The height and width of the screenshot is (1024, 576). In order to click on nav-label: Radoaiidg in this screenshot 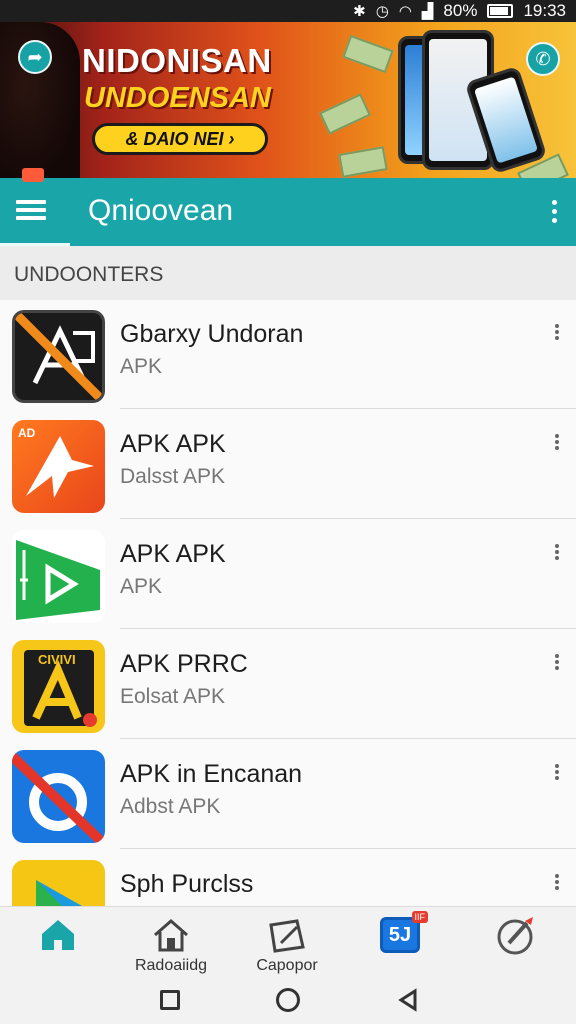, I will do `click(171, 965)`.